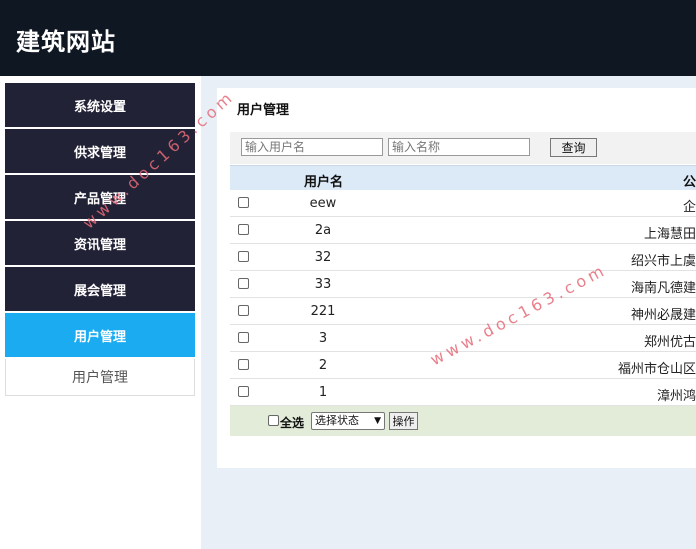 Image resolution: width=696 pixels, height=549 pixels. Describe the element at coordinates (323, 284) in the screenshot. I see `username-cell: 33` at that location.